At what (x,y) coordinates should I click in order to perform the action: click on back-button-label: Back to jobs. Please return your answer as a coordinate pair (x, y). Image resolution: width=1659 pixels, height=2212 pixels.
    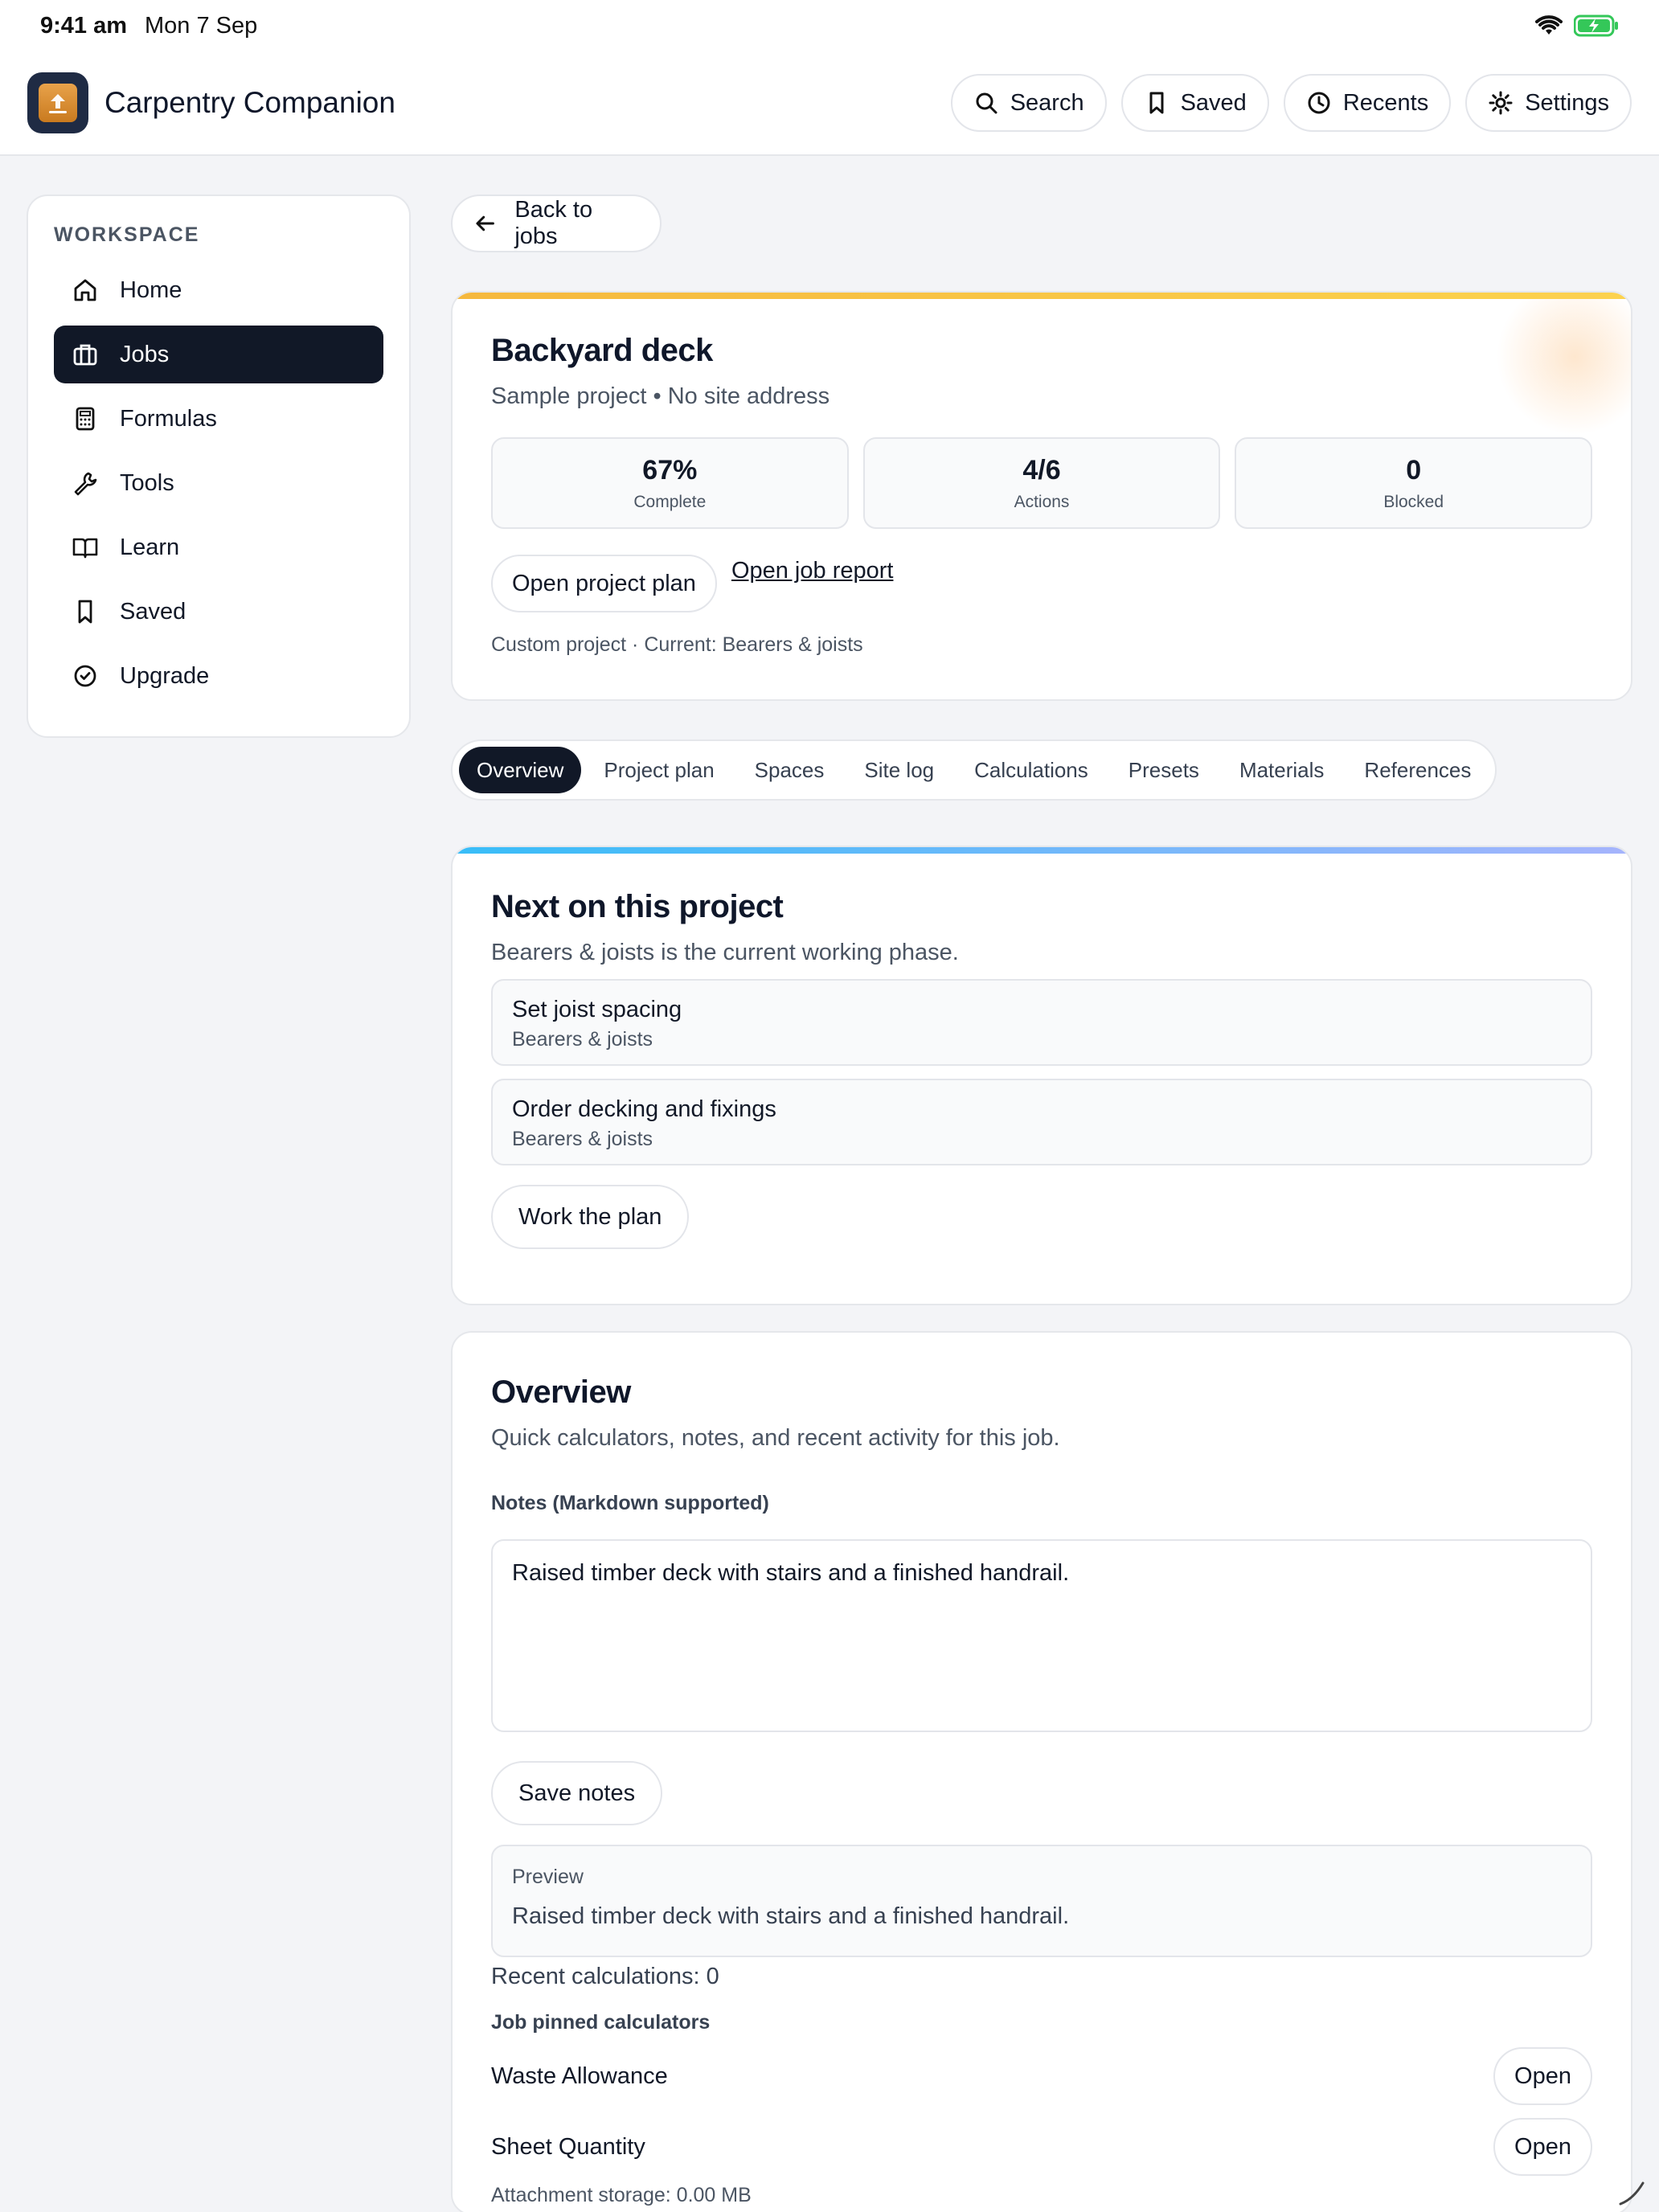
    Looking at the image, I should click on (553, 223).